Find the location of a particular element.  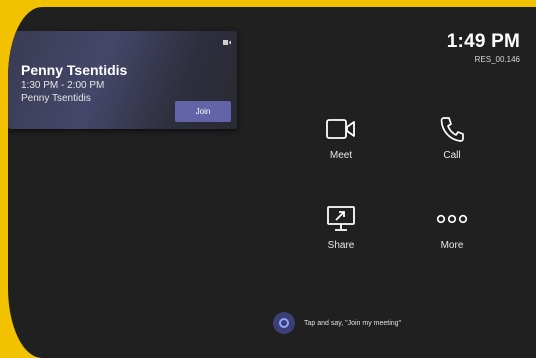

share-label: Share is located at coordinates (341, 245).